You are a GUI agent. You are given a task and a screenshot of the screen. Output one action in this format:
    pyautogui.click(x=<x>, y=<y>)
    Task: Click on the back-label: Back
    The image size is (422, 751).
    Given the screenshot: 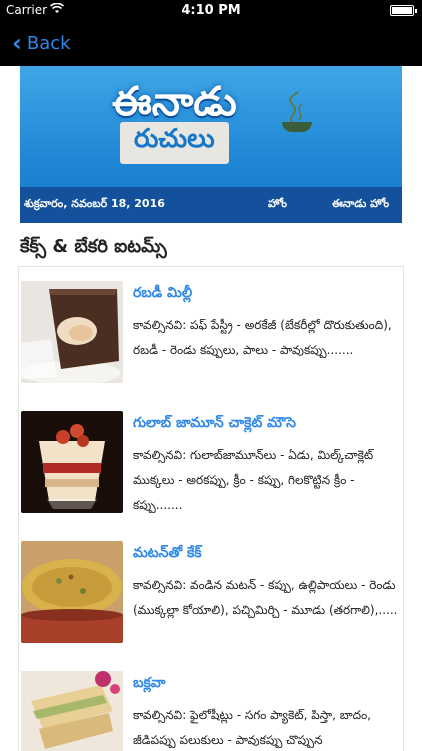 What is the action you would take?
    pyautogui.click(x=48, y=43)
    